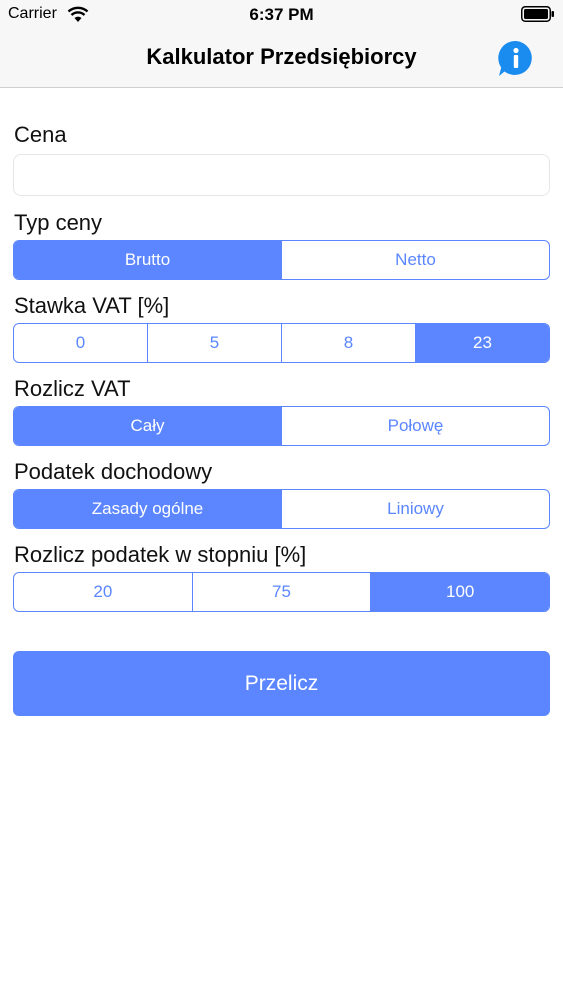 This screenshot has height=1000, width=563. Describe the element at coordinates (537, 14) in the screenshot. I see `battery-icon` at that location.